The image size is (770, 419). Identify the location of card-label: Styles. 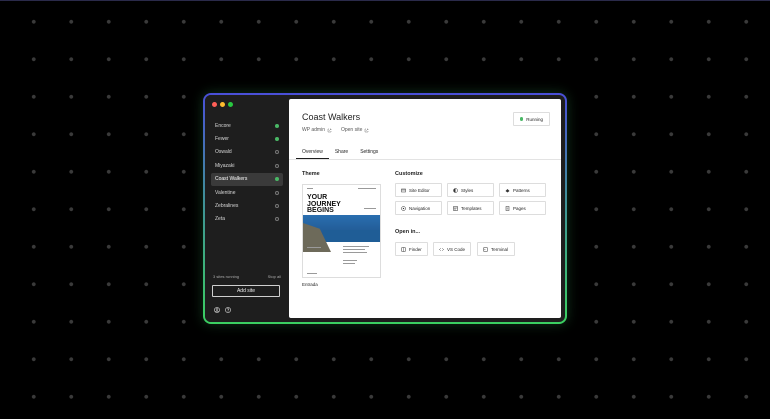
(467, 190).